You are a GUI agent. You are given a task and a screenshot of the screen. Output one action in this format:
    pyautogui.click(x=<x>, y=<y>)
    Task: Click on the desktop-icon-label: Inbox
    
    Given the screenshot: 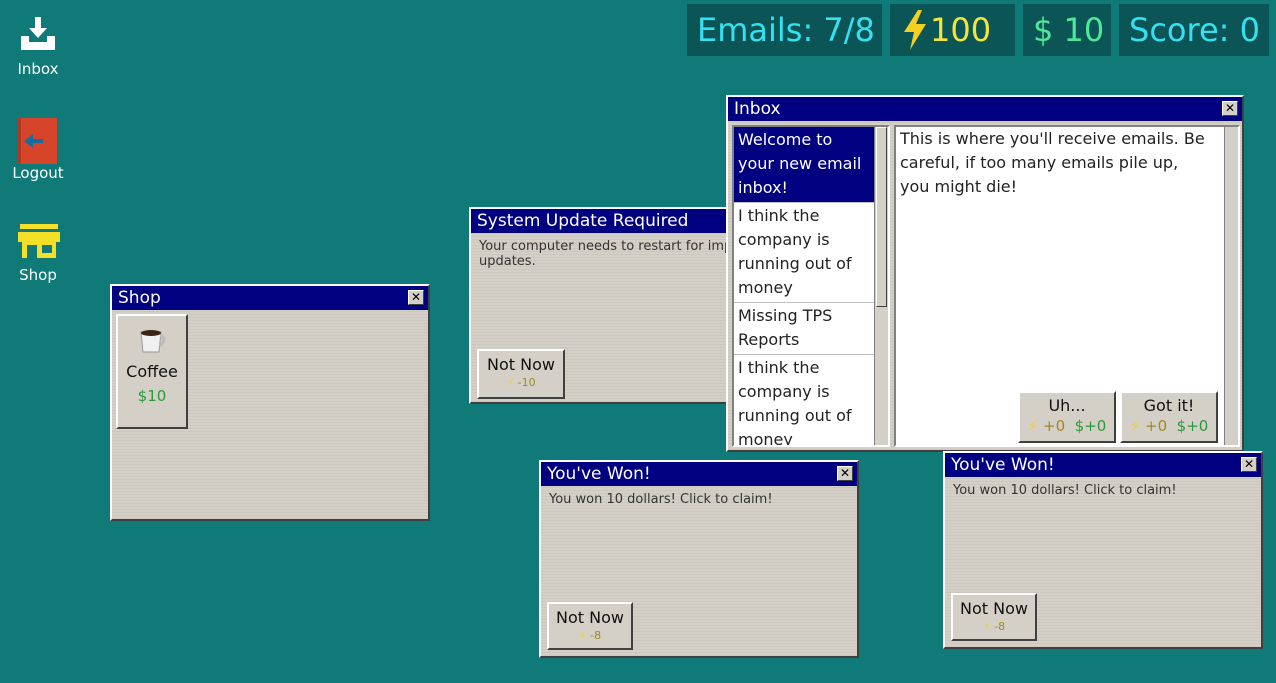 What is the action you would take?
    pyautogui.click(x=38, y=69)
    